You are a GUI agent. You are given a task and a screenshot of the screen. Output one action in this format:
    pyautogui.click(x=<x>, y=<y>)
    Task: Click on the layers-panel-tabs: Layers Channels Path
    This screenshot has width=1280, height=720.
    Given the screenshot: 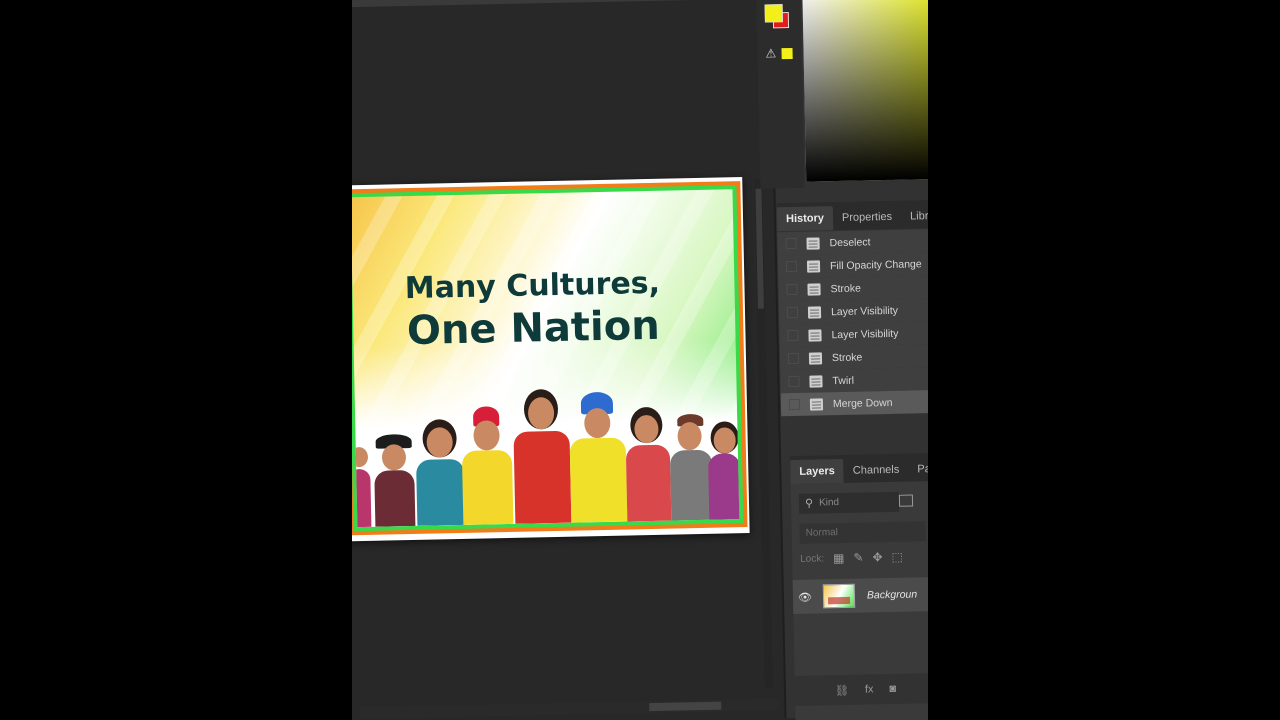 What is the action you would take?
    pyautogui.click(x=859, y=468)
    